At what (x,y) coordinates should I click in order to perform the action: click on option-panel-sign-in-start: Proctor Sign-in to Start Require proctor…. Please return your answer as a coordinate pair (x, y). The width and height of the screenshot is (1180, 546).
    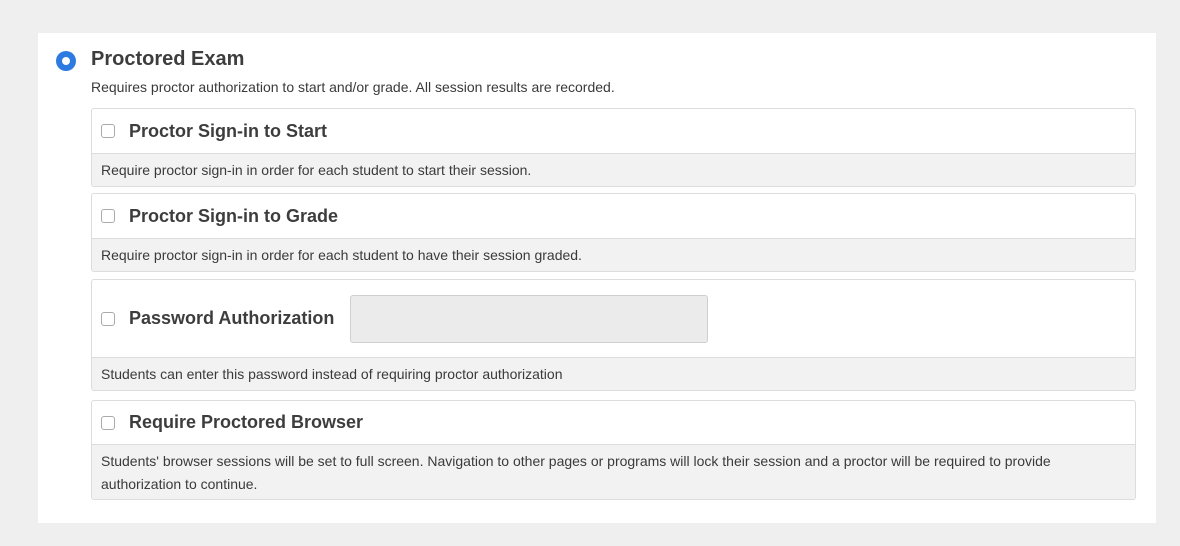
    Looking at the image, I should click on (613, 147).